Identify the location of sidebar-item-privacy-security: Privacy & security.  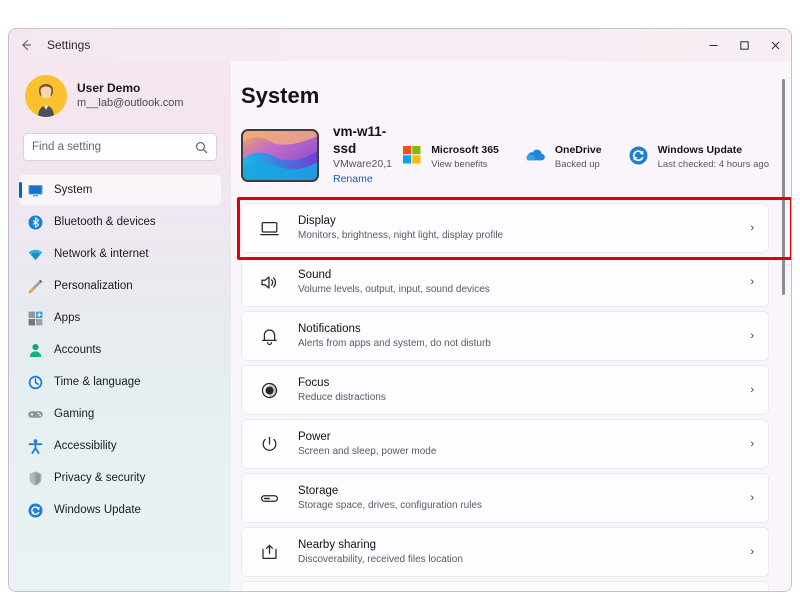
(120, 478).